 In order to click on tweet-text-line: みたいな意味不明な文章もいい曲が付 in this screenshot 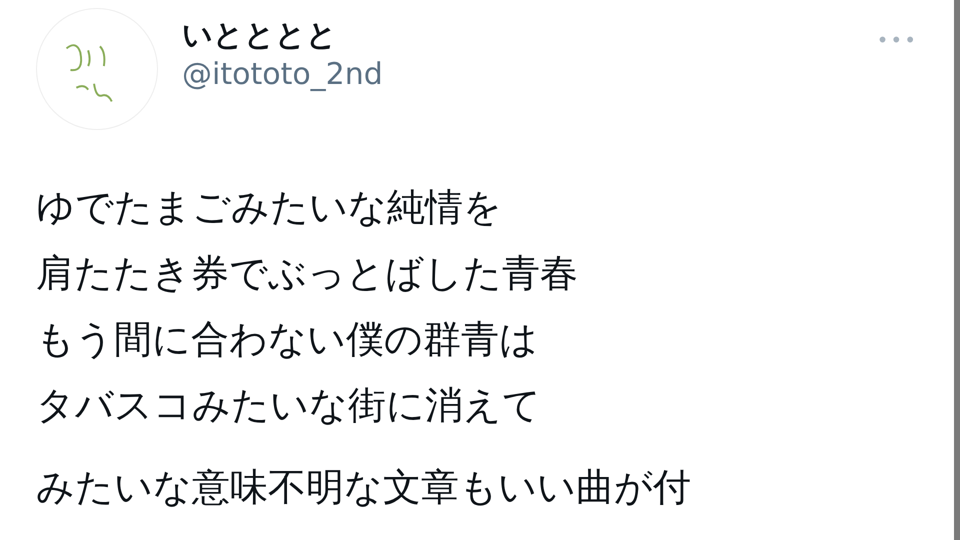, I will do `click(364, 487)`.